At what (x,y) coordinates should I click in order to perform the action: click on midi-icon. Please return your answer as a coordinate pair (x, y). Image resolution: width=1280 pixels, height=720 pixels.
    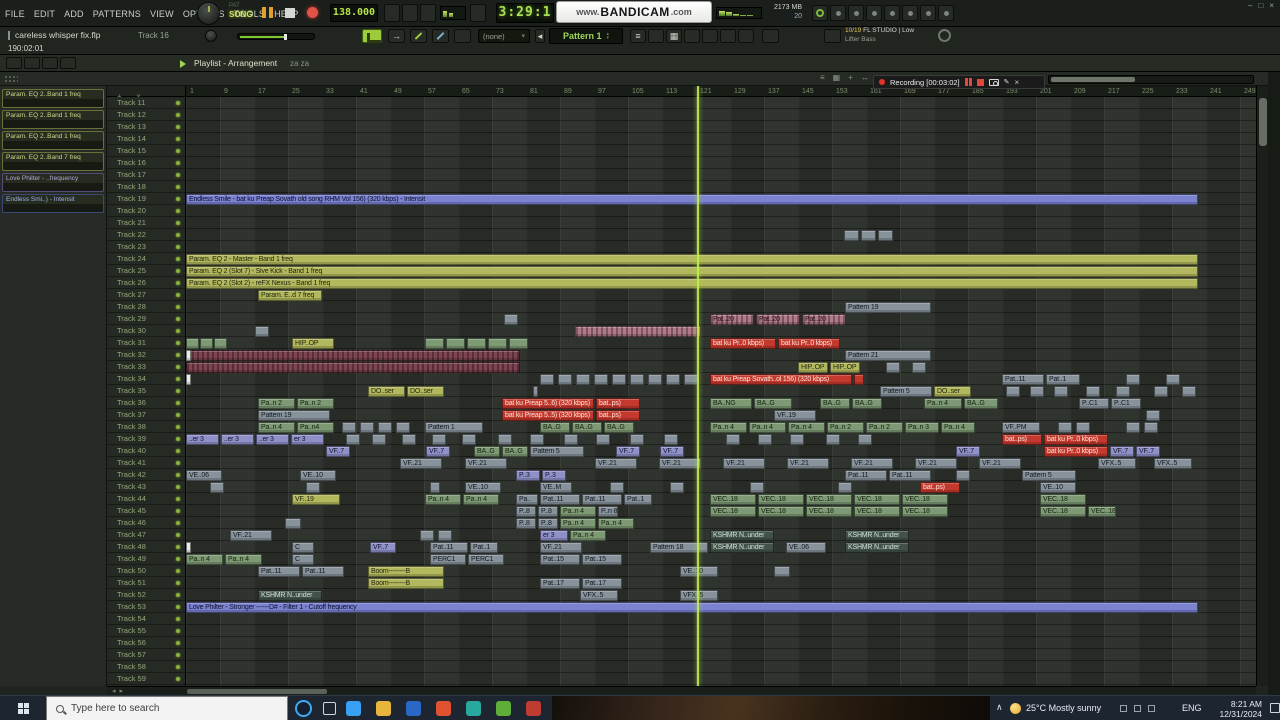
    Looking at the image, I should click on (838, 13).